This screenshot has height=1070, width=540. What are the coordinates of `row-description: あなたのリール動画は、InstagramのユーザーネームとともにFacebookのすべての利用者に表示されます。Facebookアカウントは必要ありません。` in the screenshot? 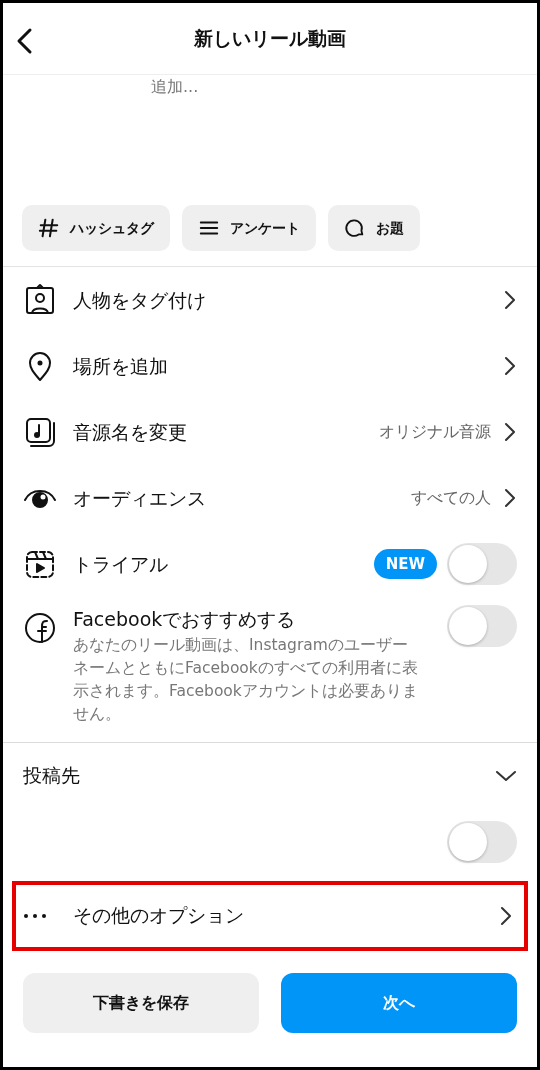 It's located at (246, 679).